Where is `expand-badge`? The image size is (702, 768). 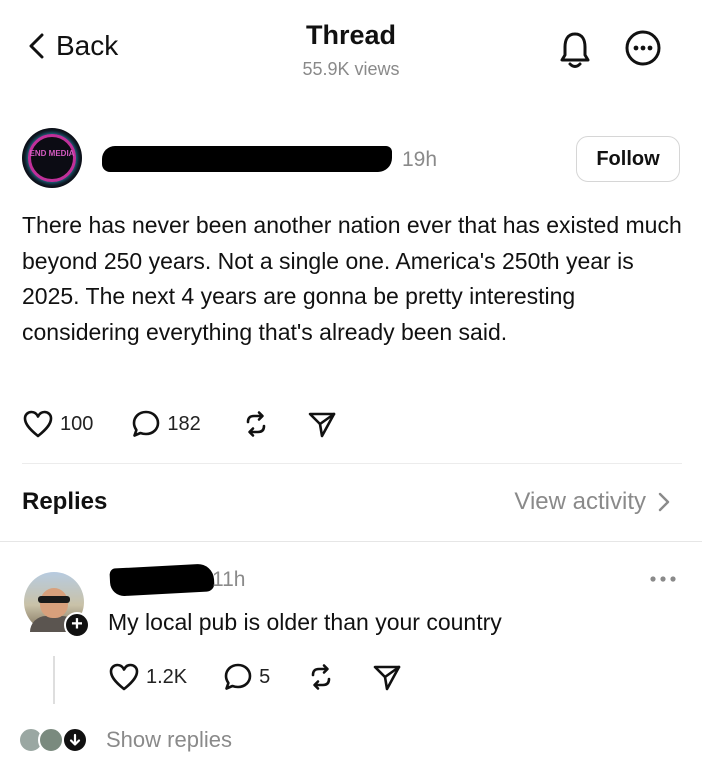
expand-badge is located at coordinates (75, 740).